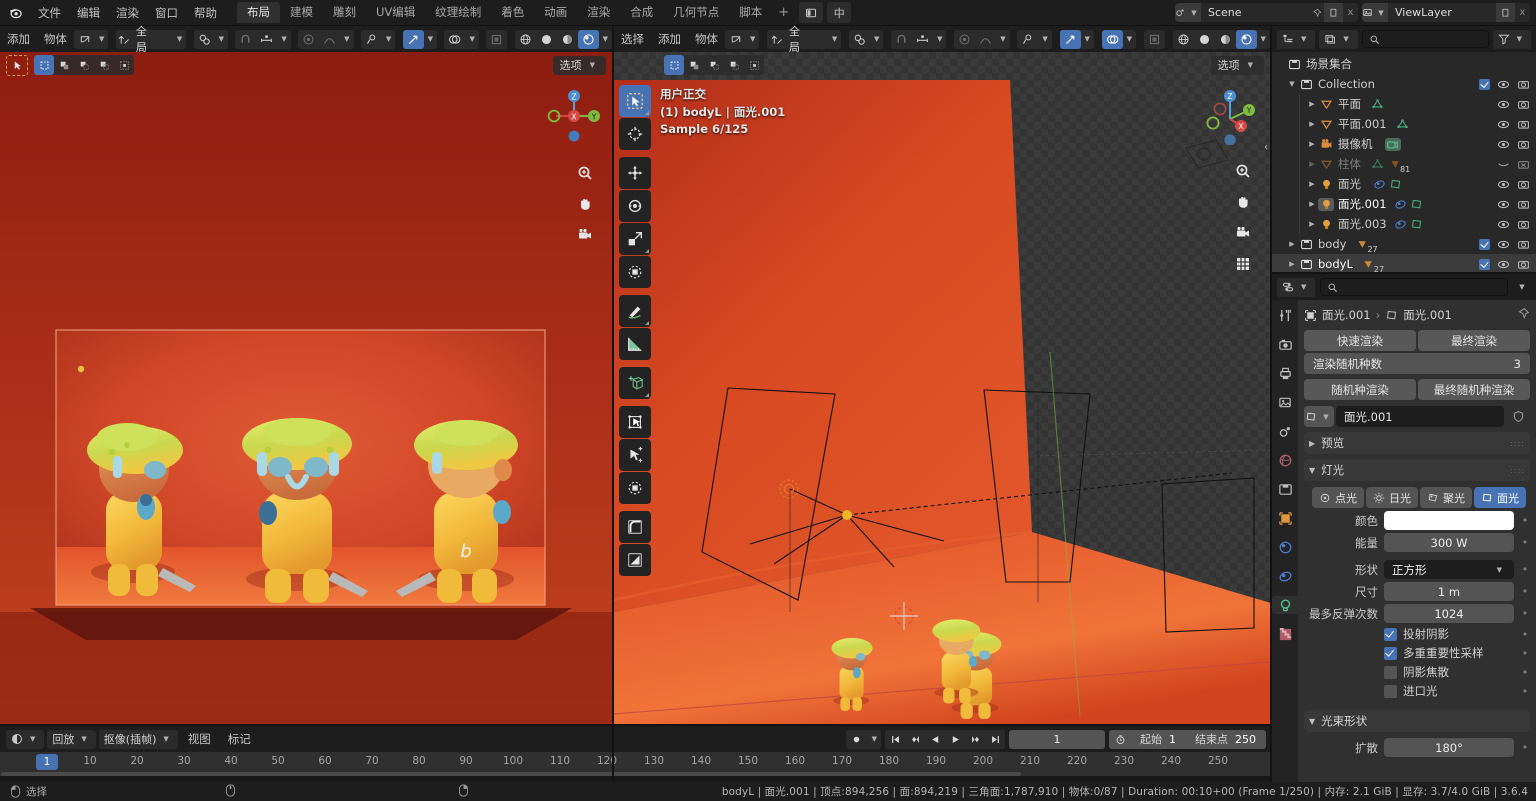 The height and width of the screenshot is (801, 1536). What do you see at coordinates (378, 39) in the screenshot?
I see `visibility-selector-left: ▼` at bounding box center [378, 39].